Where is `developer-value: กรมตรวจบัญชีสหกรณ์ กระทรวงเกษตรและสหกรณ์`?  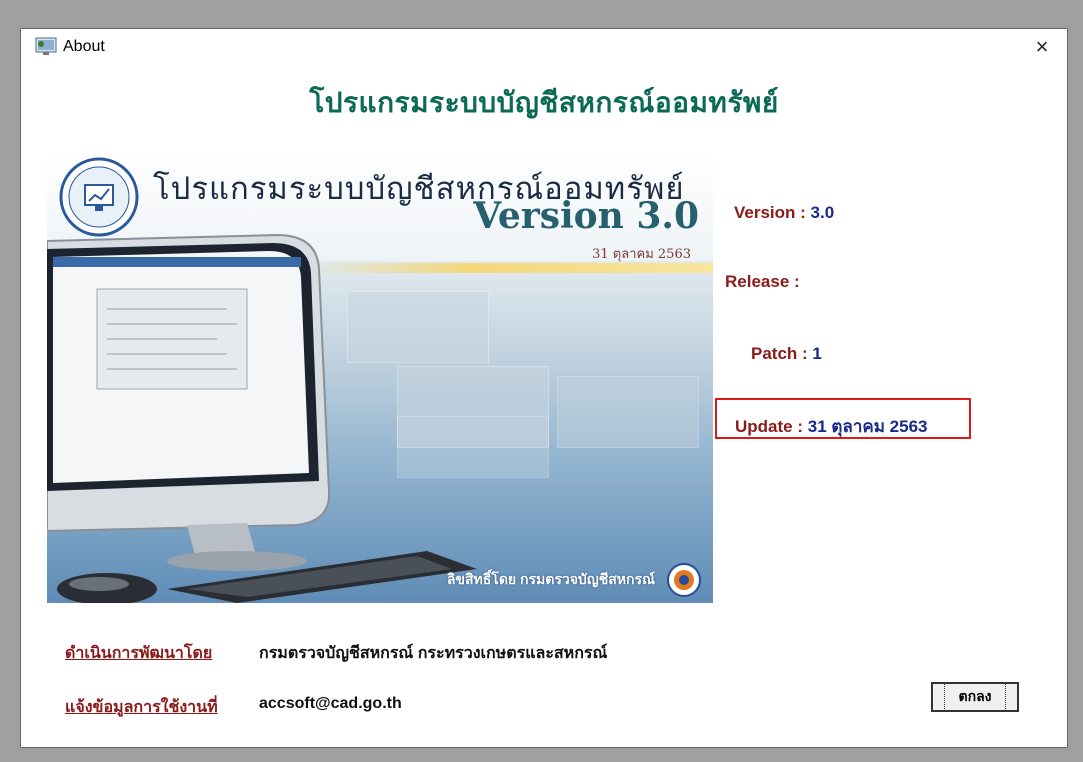
developer-value: กรมตรวจบัญชีสหกรณ์ กระทรวงเกษตรและสหกรณ์ is located at coordinates (433, 653).